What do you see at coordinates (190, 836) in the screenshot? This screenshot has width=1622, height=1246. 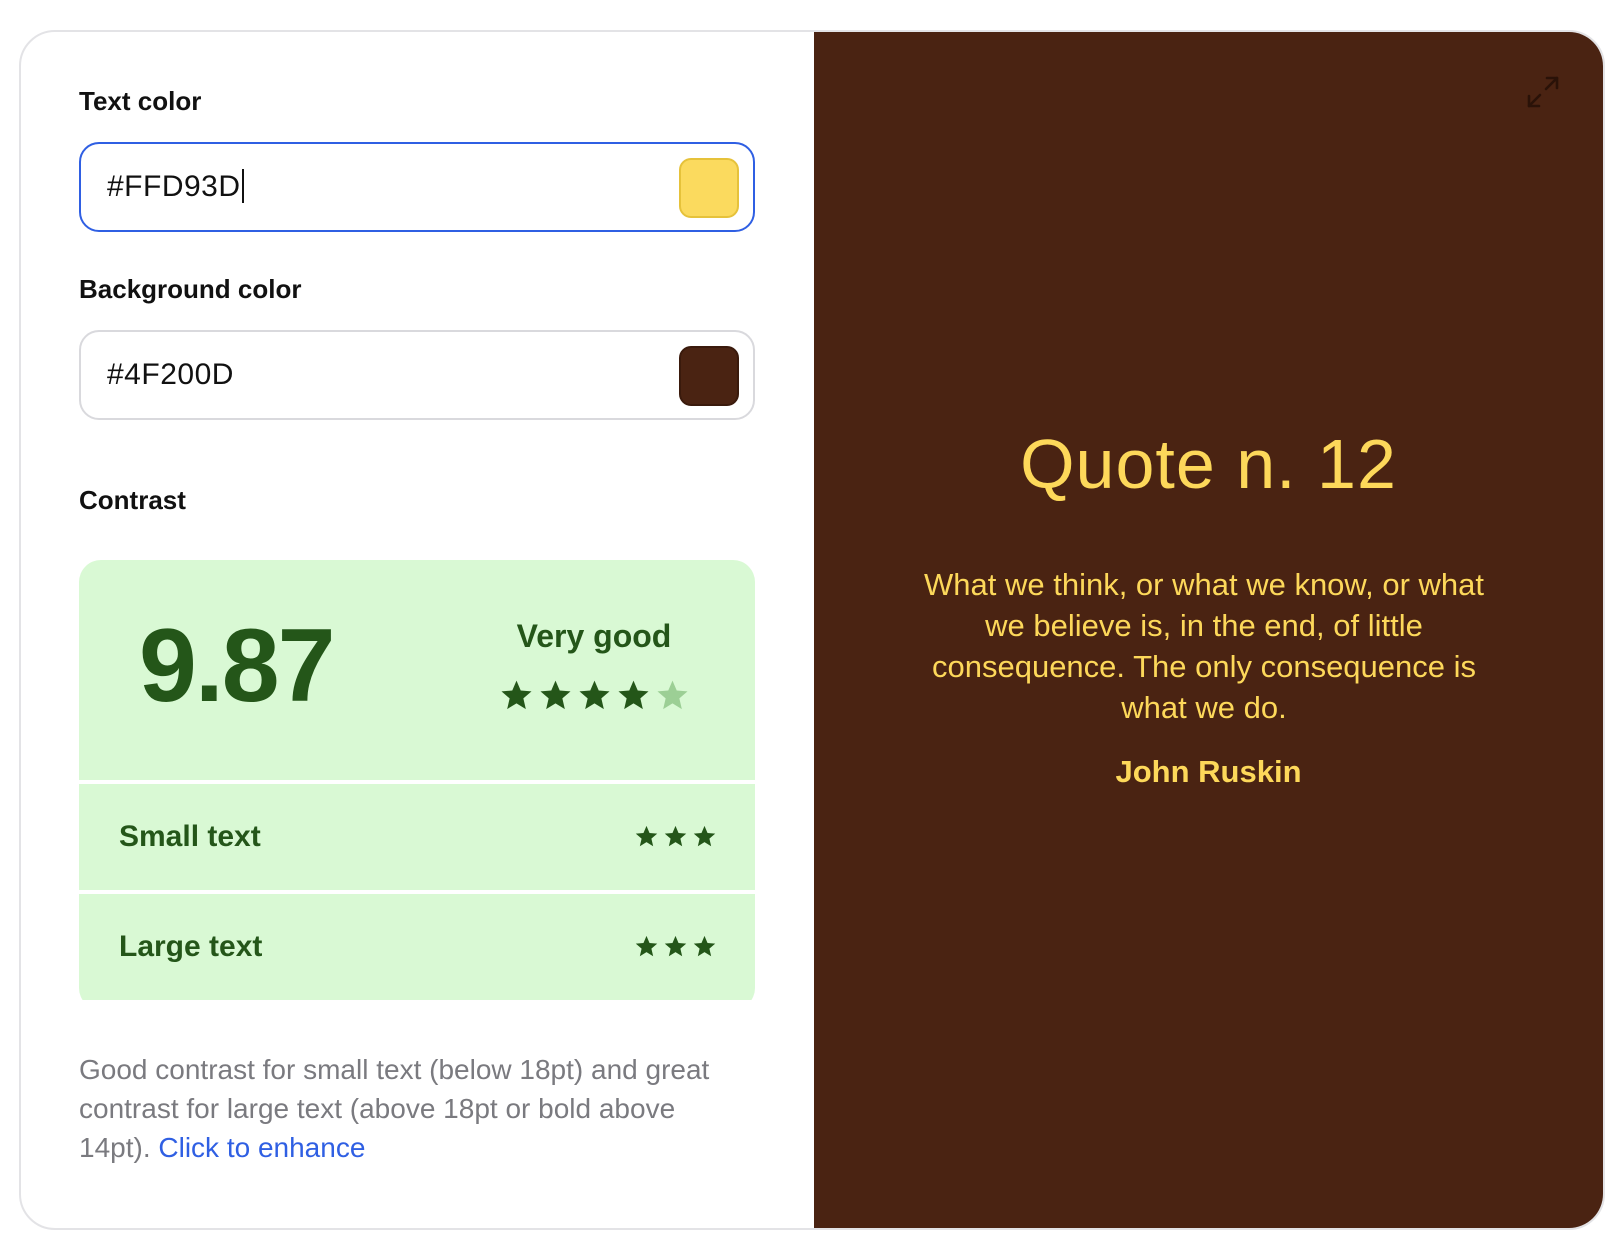 I see `small-text-label: Small text` at bounding box center [190, 836].